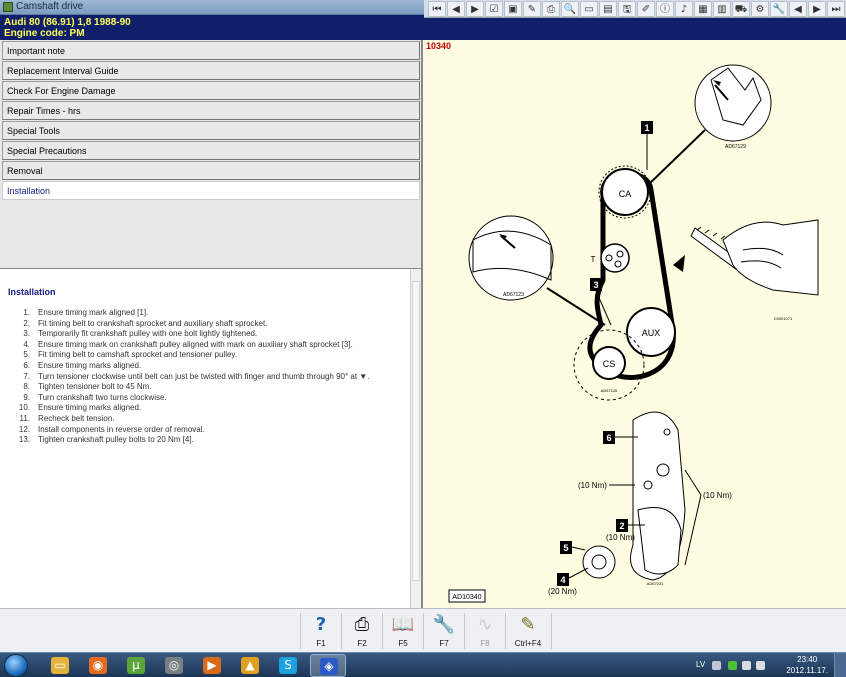 This screenshot has height=677, width=846. What do you see at coordinates (746, 665) in the screenshot?
I see `tray-icon-network` at bounding box center [746, 665].